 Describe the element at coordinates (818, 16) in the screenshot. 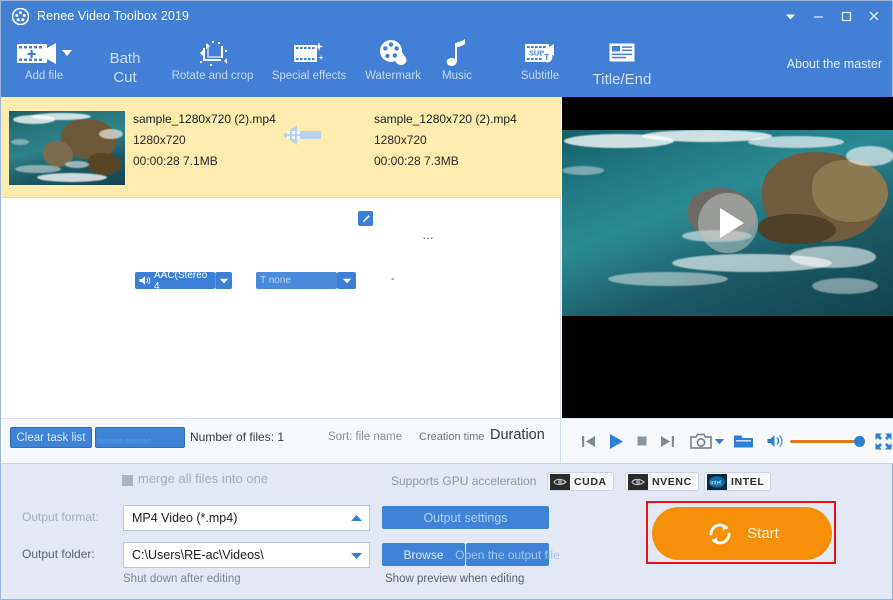

I see `minimize-icon` at that location.